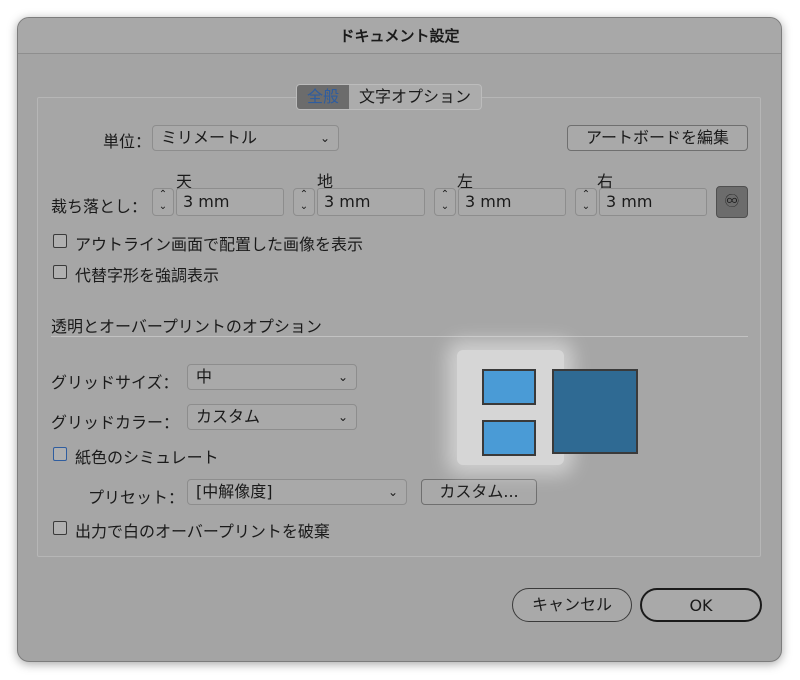 This screenshot has width=800, height=680. Describe the element at coordinates (732, 202) in the screenshot. I see `link-icon: ♾` at that location.